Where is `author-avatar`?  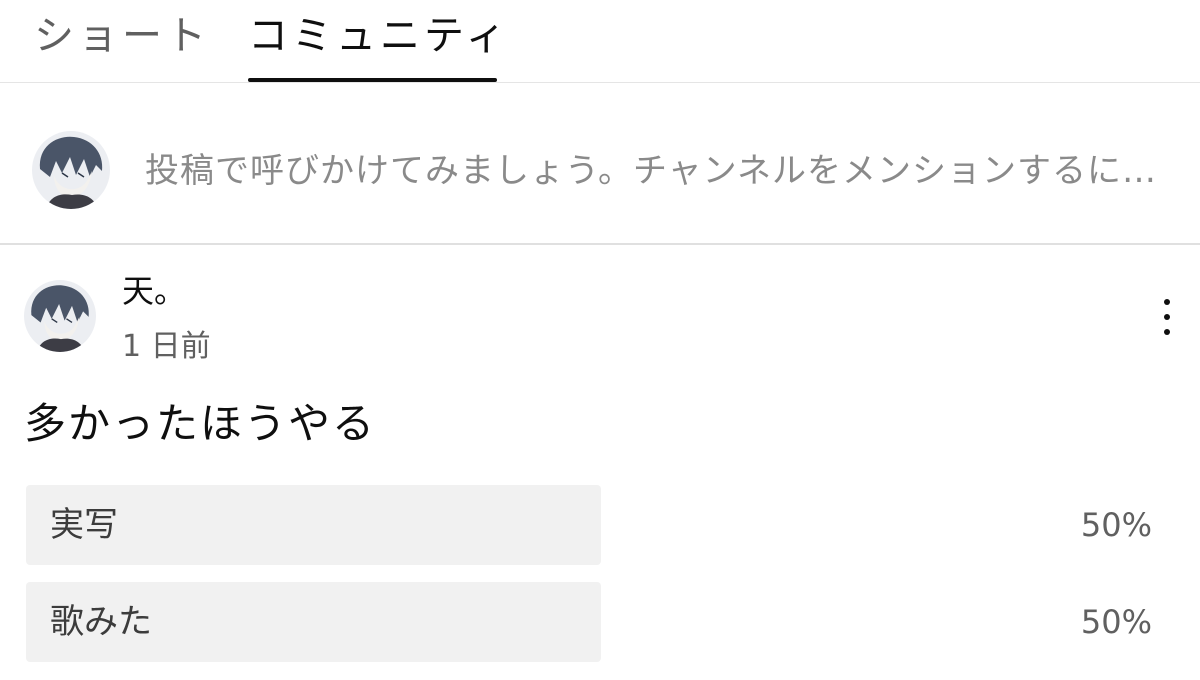
author-avatar is located at coordinates (60, 316).